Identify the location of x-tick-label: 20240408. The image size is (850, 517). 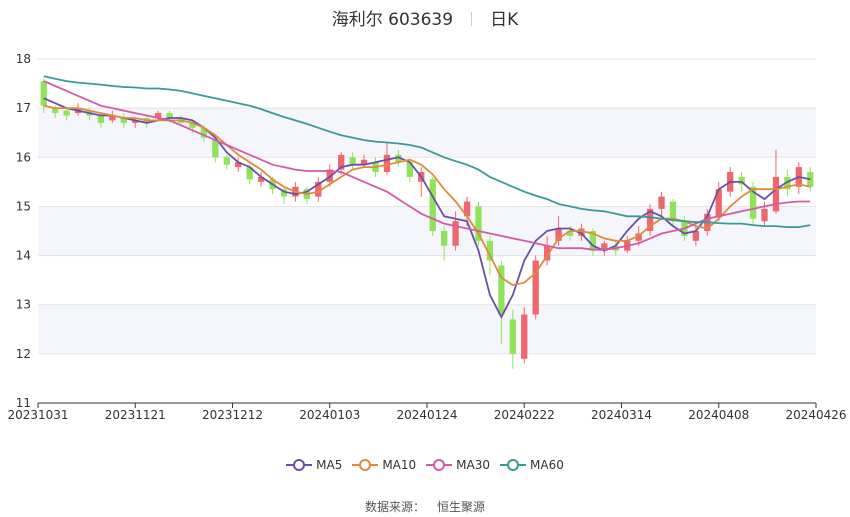
(718, 415).